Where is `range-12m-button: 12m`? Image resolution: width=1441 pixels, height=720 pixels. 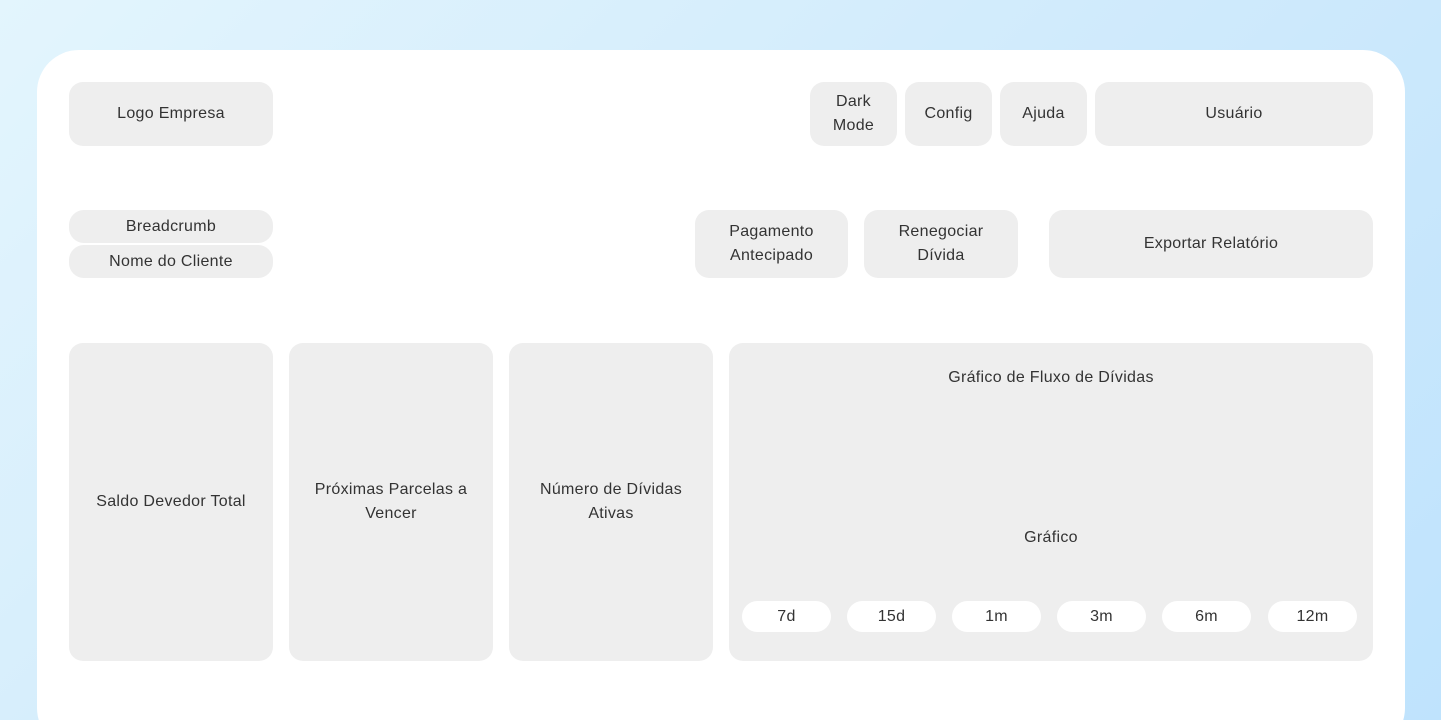 range-12m-button: 12m is located at coordinates (1312, 616).